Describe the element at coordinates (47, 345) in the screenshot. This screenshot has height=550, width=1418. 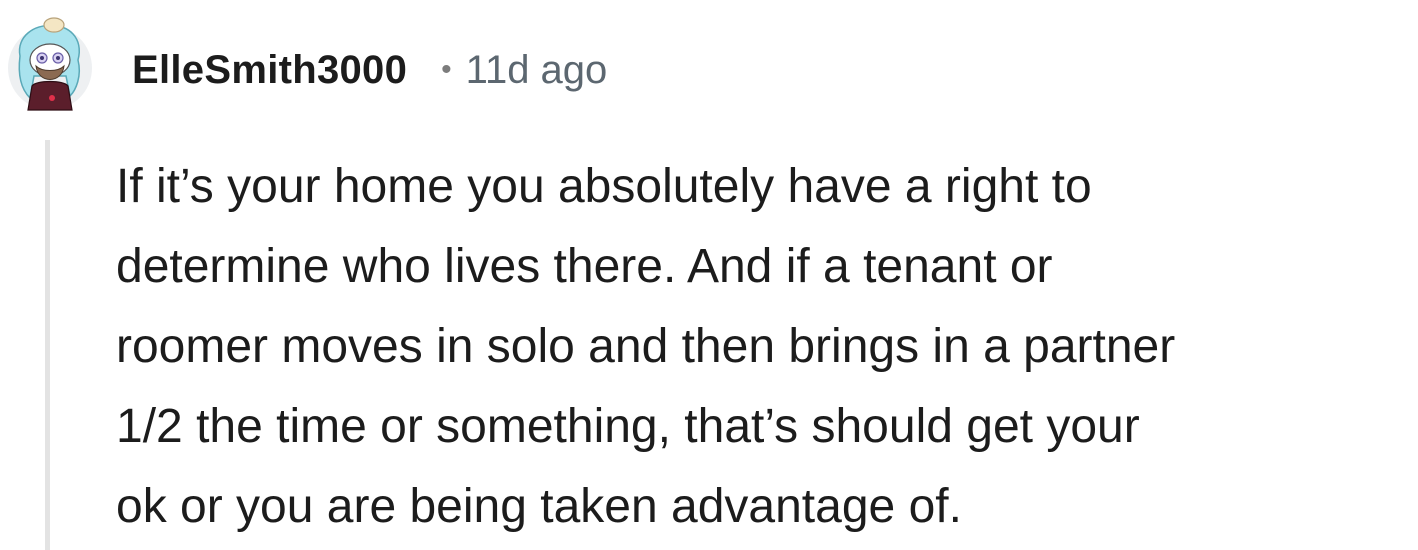
I see `thread-collapse-line` at that location.